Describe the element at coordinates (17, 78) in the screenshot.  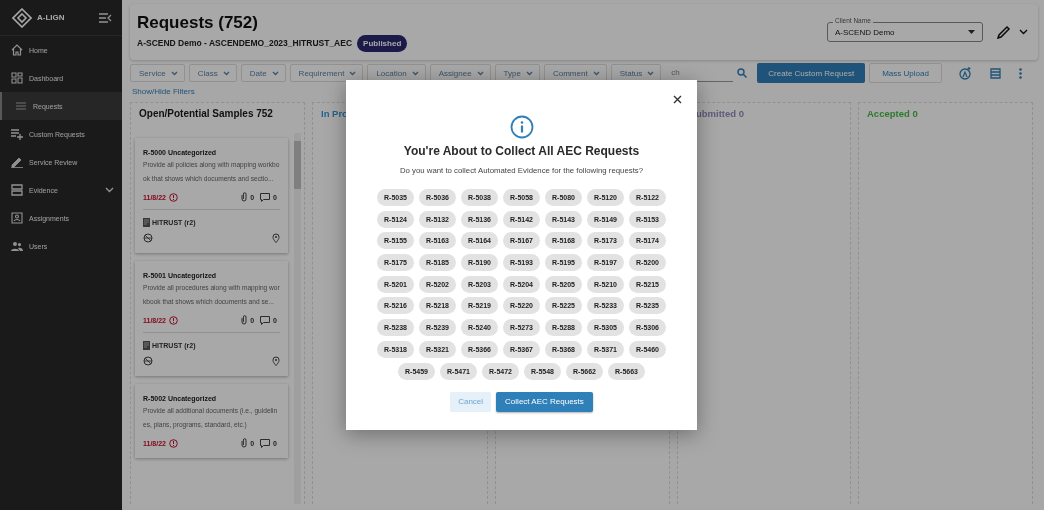
I see `dashboard-icon` at that location.